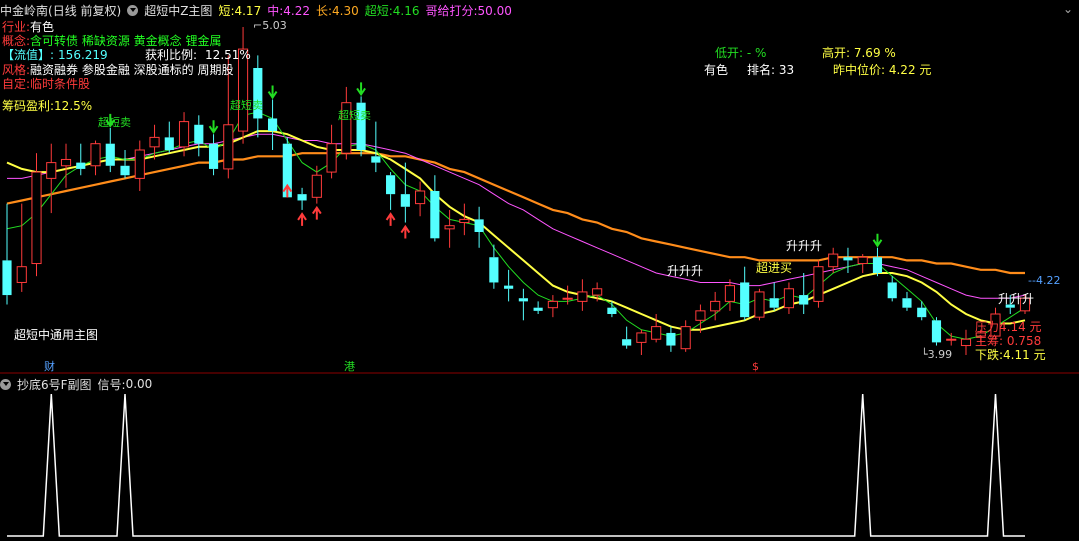 The width and height of the screenshot is (1079, 541). I want to click on sub-indicator-menu-icon, so click(5, 384).